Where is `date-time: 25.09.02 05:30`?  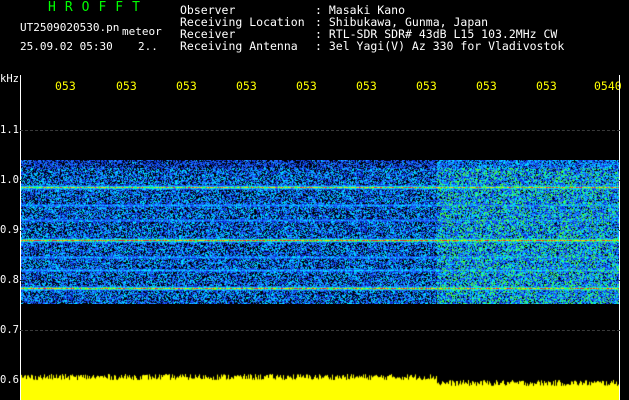 date-time: 25.09.02 05:30 is located at coordinates (66, 46).